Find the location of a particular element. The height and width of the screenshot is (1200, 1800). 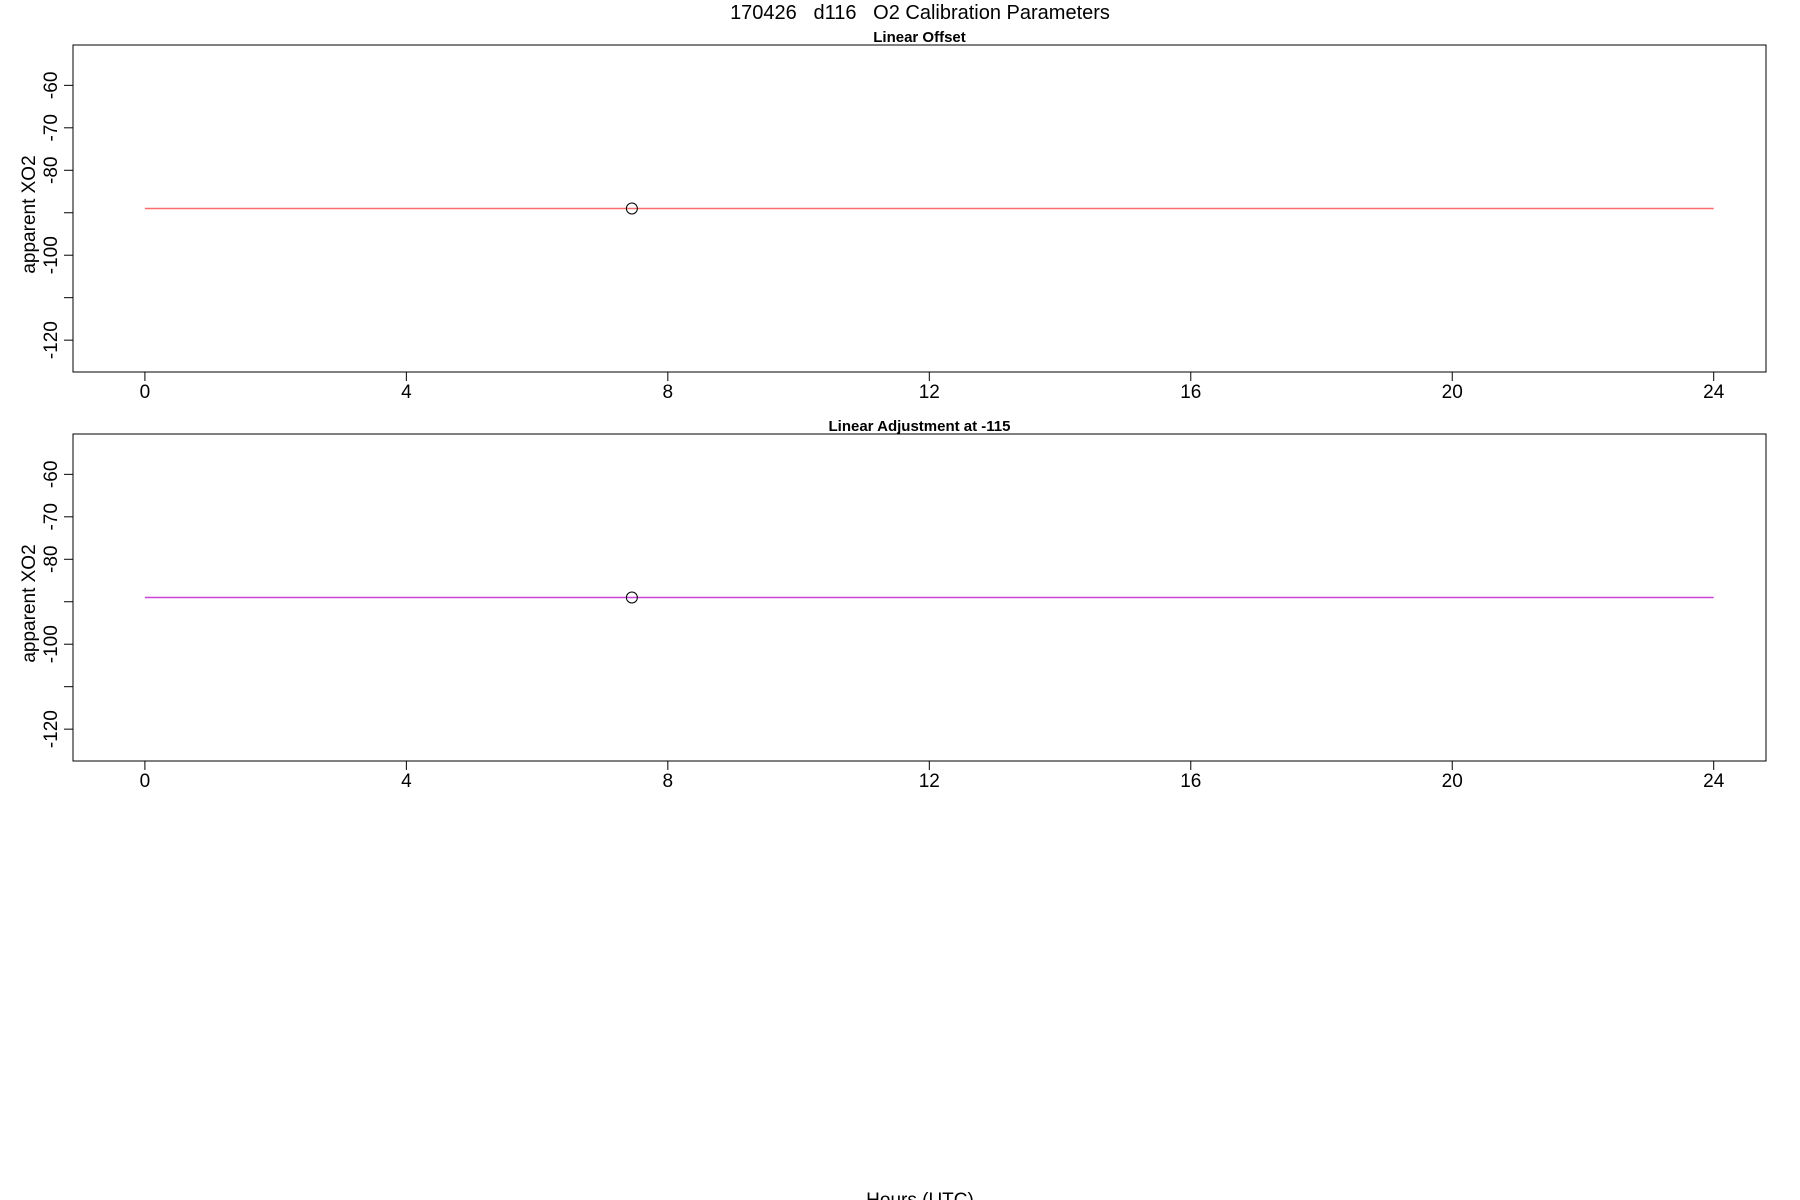

x-axis-label: Hours (UTC) is located at coordinates (920, 1195).